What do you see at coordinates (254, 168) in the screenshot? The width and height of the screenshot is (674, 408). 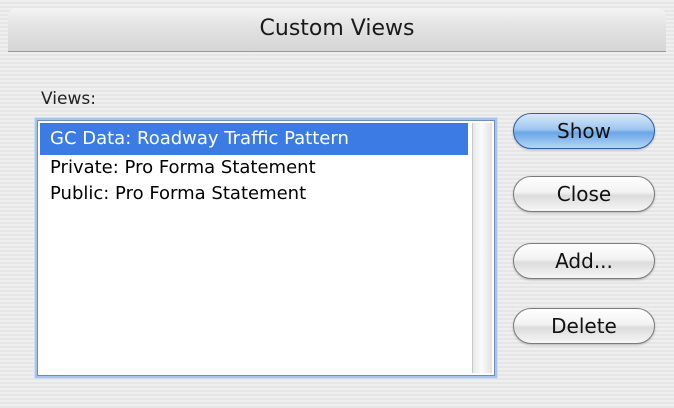 I see `list-item: Private: Pro Forma Statement` at bounding box center [254, 168].